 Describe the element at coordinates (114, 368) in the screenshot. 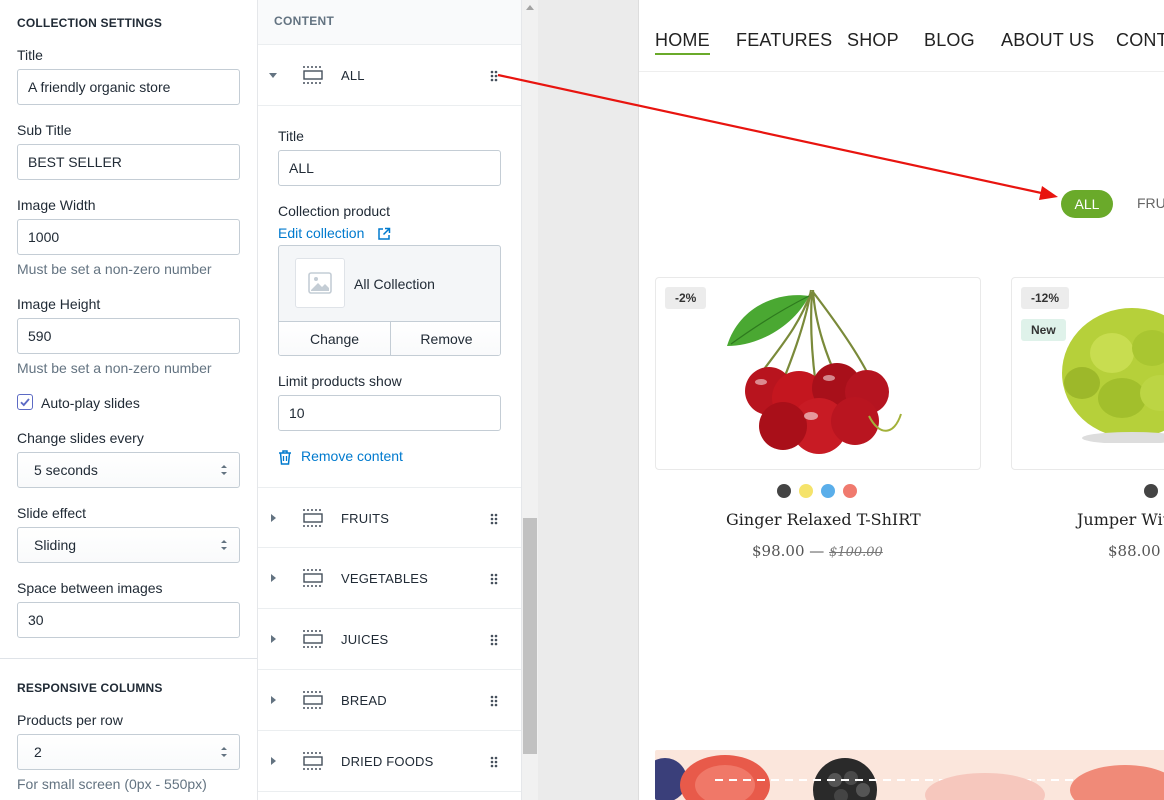

I see `image-height-help: Must be set a non-zero number` at that location.